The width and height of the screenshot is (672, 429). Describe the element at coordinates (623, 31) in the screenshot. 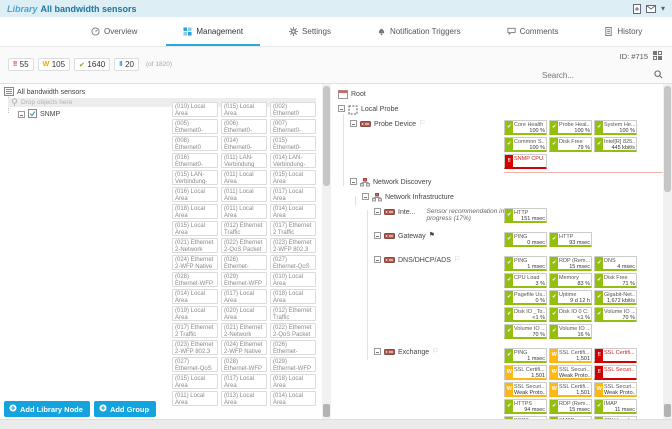

I see `tab-history: History` at that location.